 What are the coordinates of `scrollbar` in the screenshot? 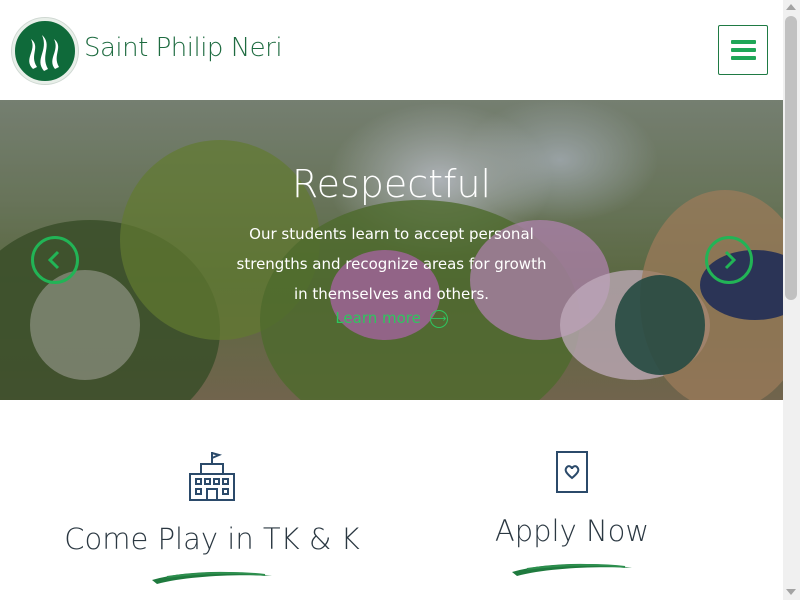 It's located at (791, 300).